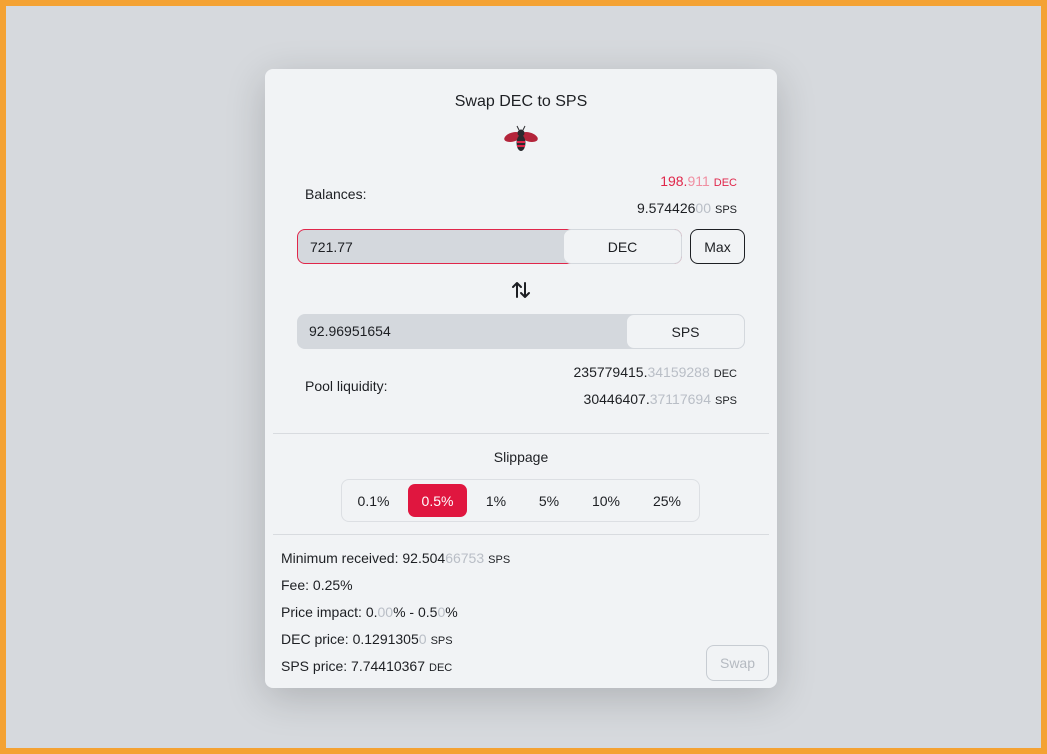 The height and width of the screenshot is (754, 1047). I want to click on slippage-option-25: 25%, so click(667, 500).